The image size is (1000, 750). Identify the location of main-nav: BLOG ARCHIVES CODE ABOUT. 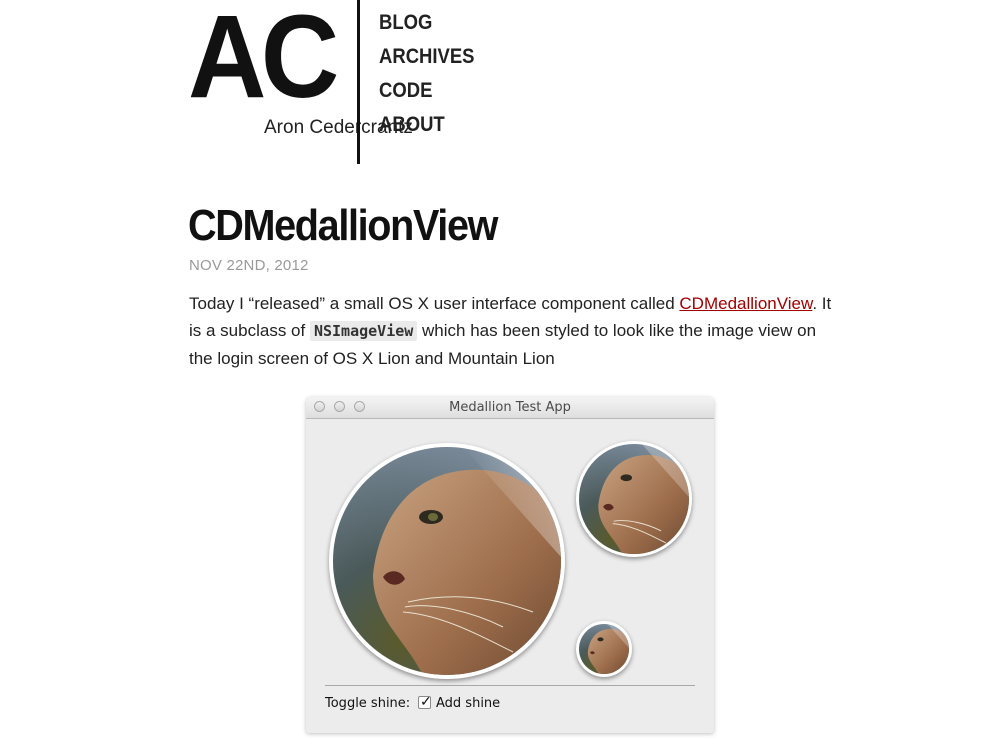
(433, 78).